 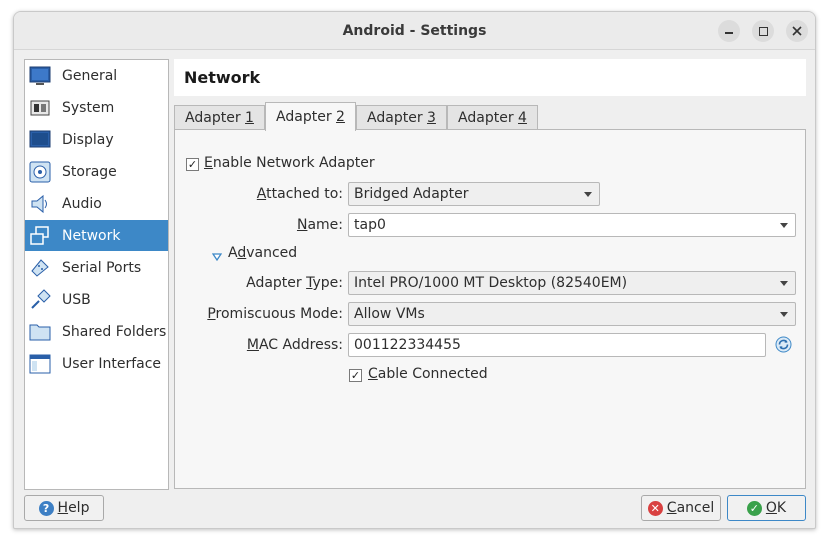 I want to click on maximize-button, so click(x=763, y=31).